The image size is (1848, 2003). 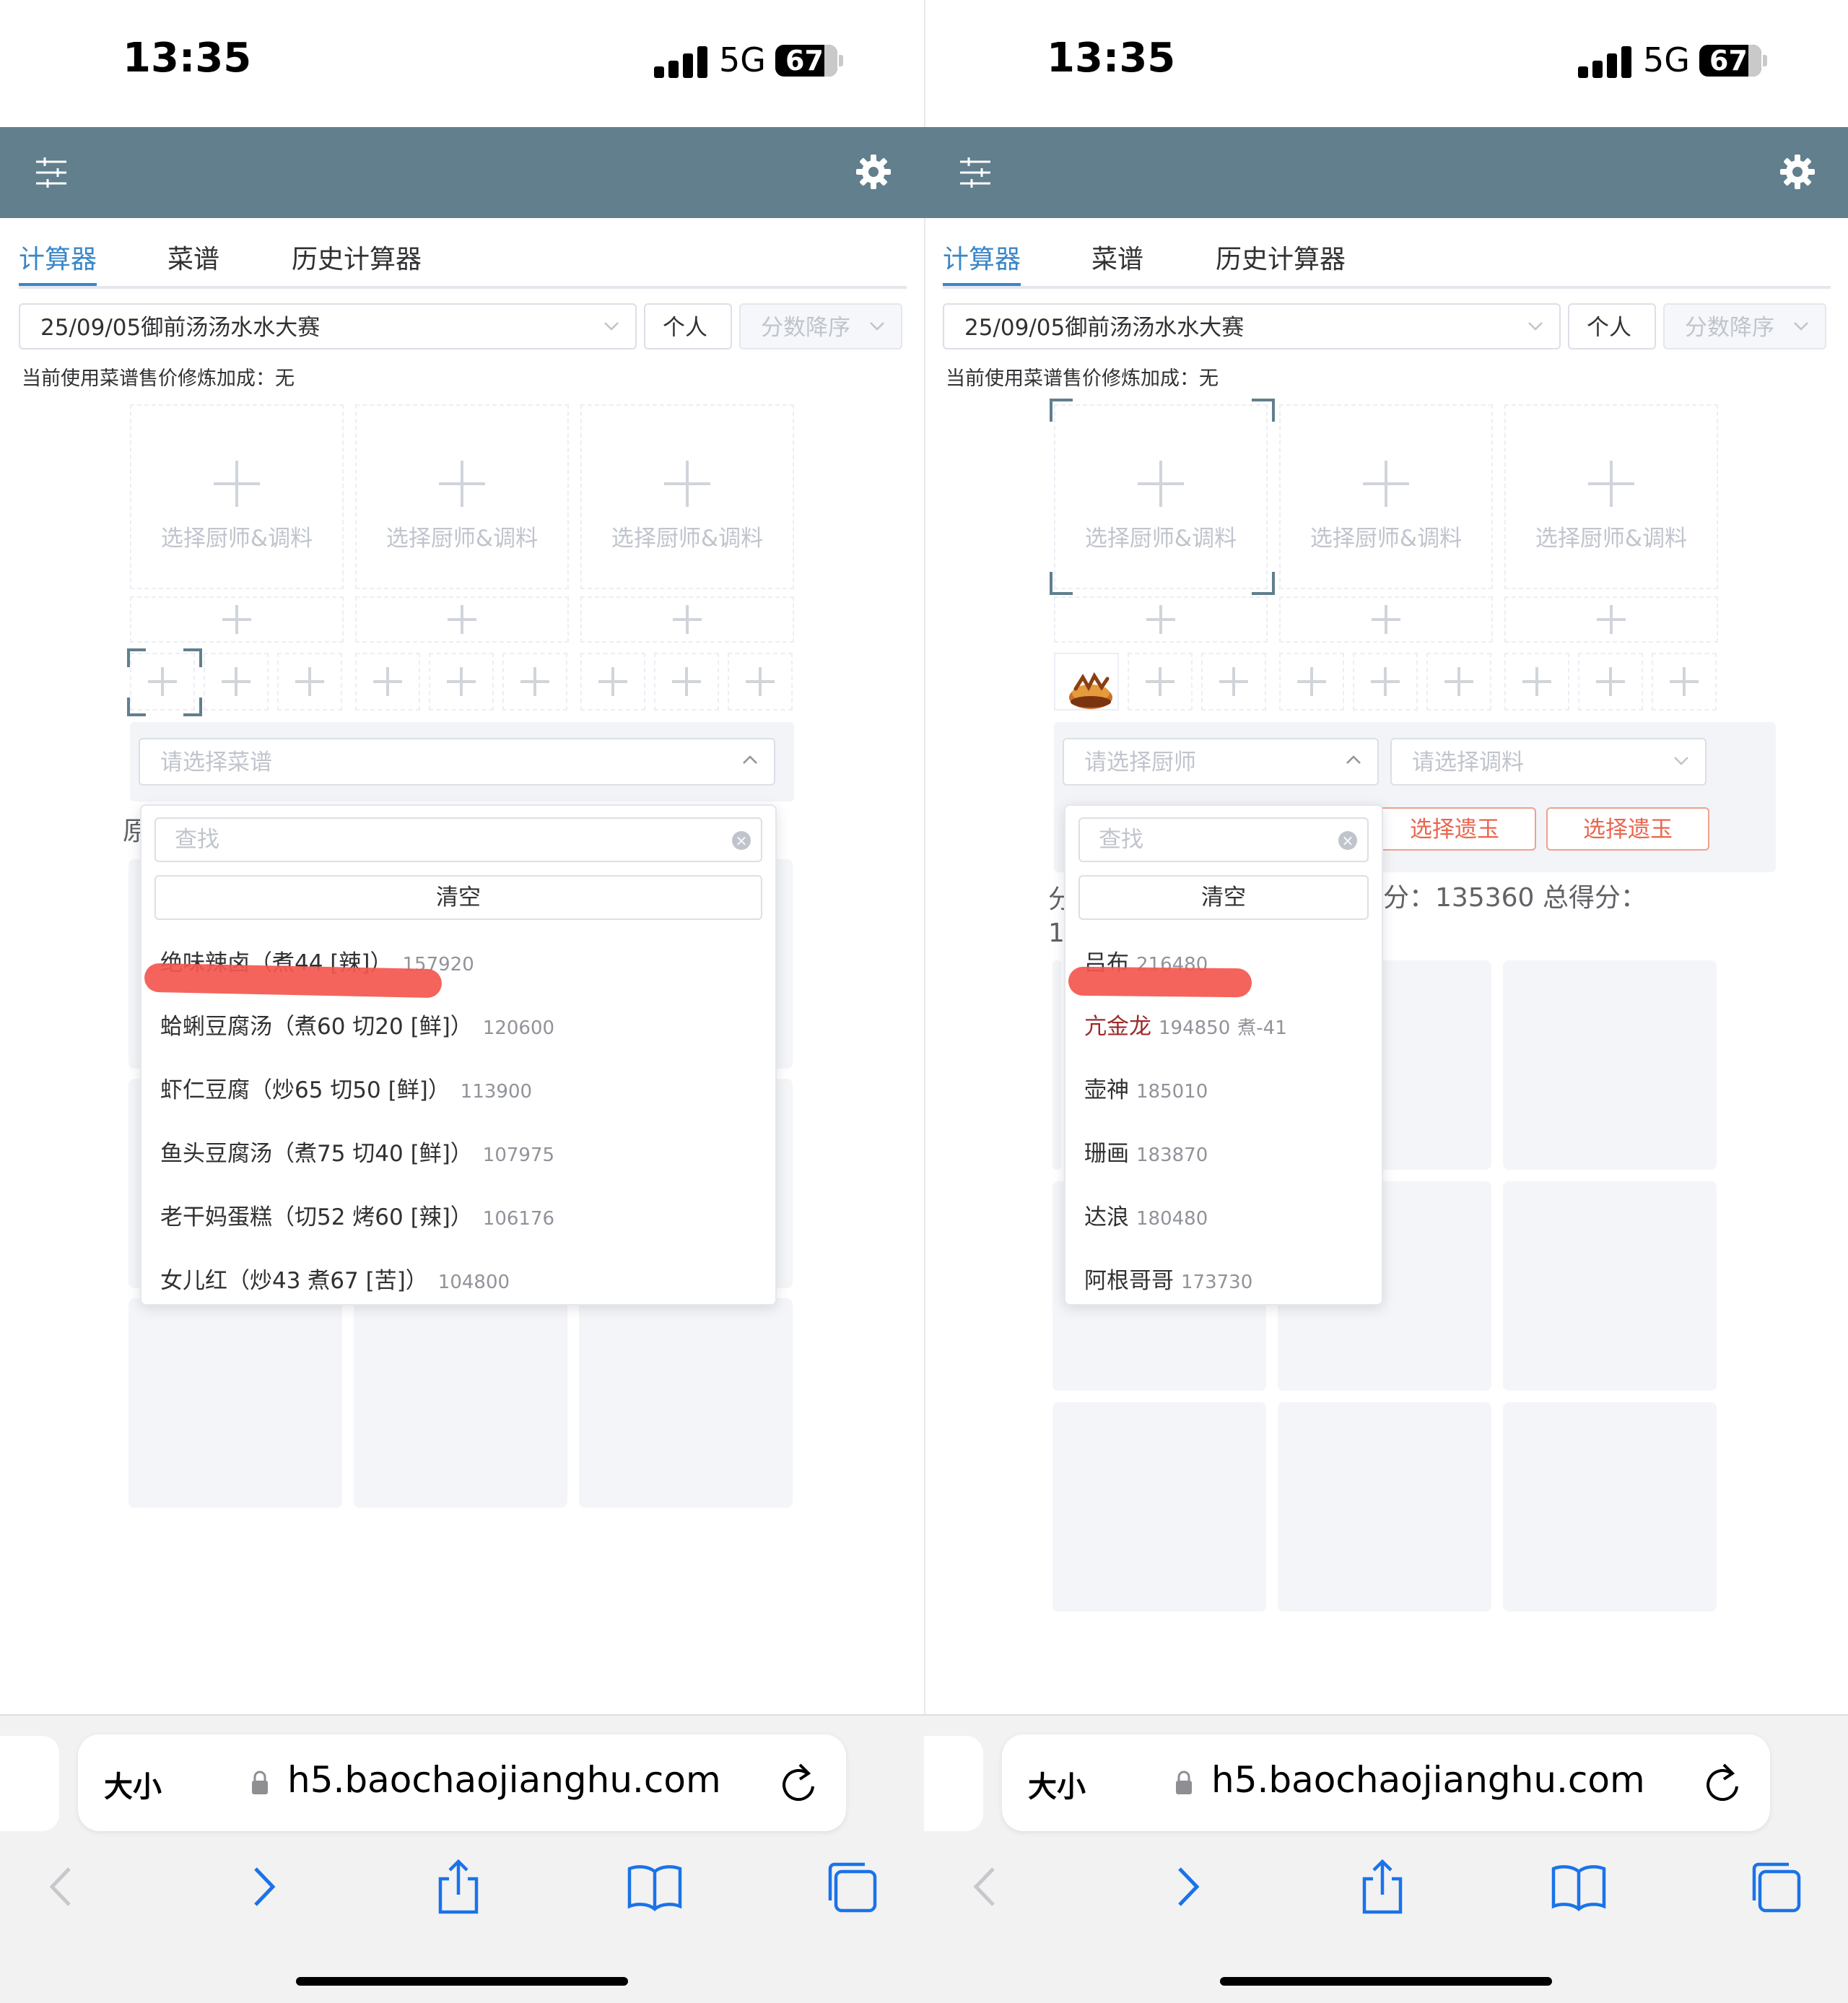 I want to click on sort-select-value: 分数降序, so click(x=805, y=328).